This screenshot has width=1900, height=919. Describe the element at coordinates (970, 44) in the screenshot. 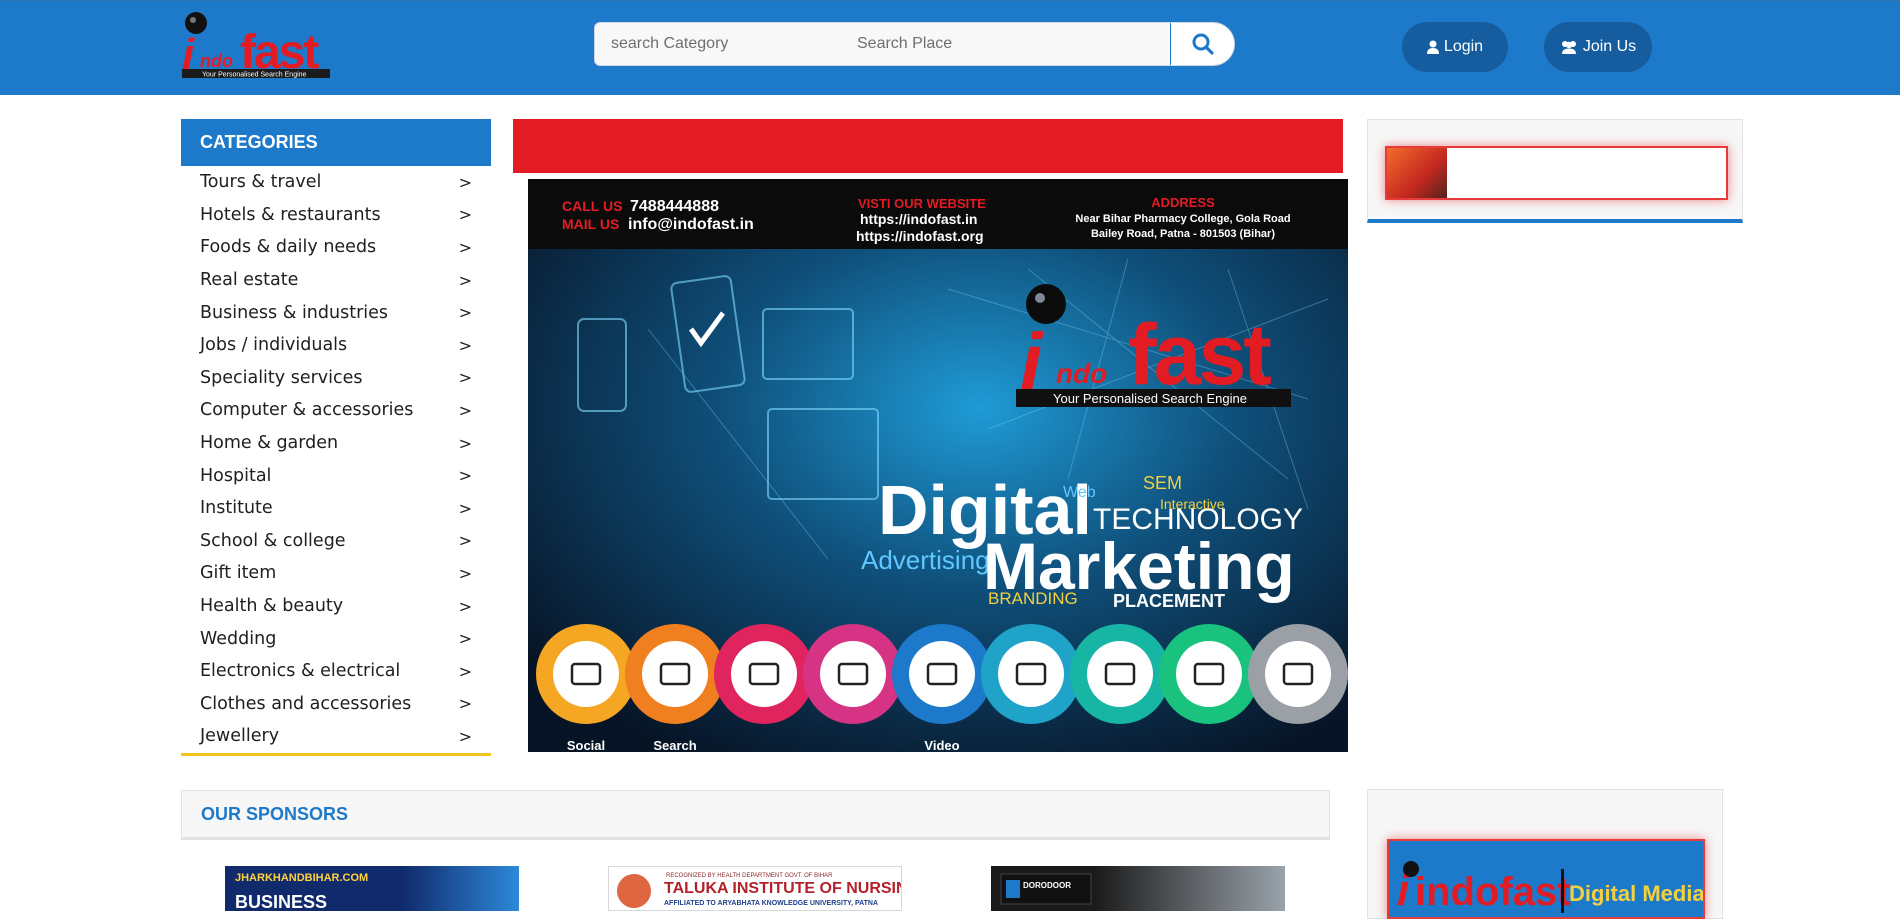

I see `search-place-input: Search Place` at that location.